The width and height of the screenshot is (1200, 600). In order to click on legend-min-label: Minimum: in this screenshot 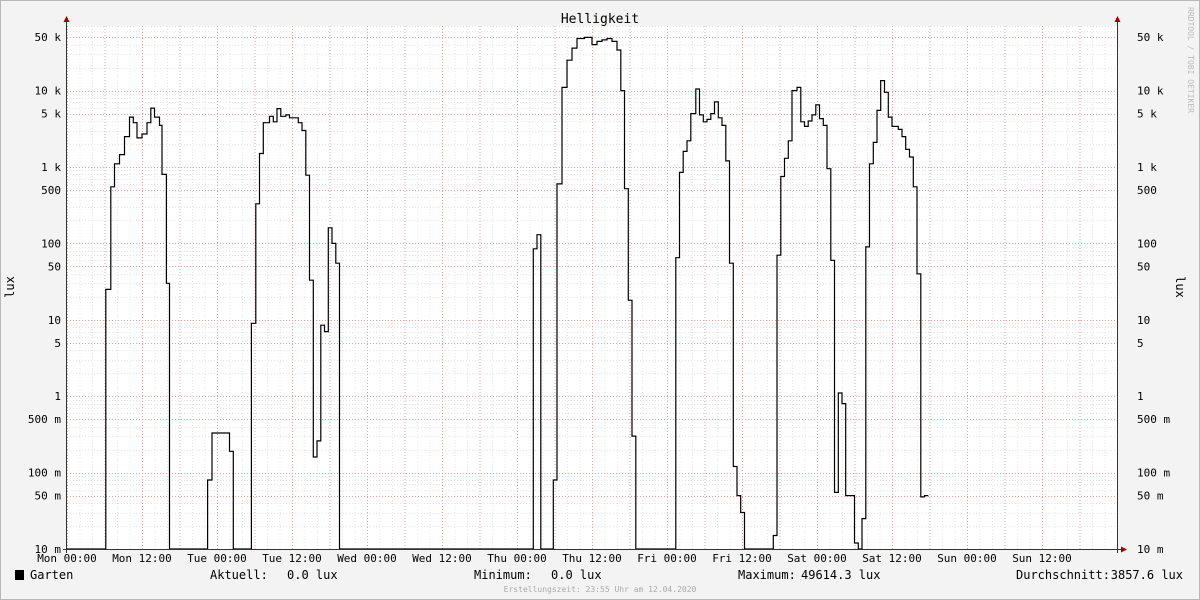, I will do `click(503, 575)`.